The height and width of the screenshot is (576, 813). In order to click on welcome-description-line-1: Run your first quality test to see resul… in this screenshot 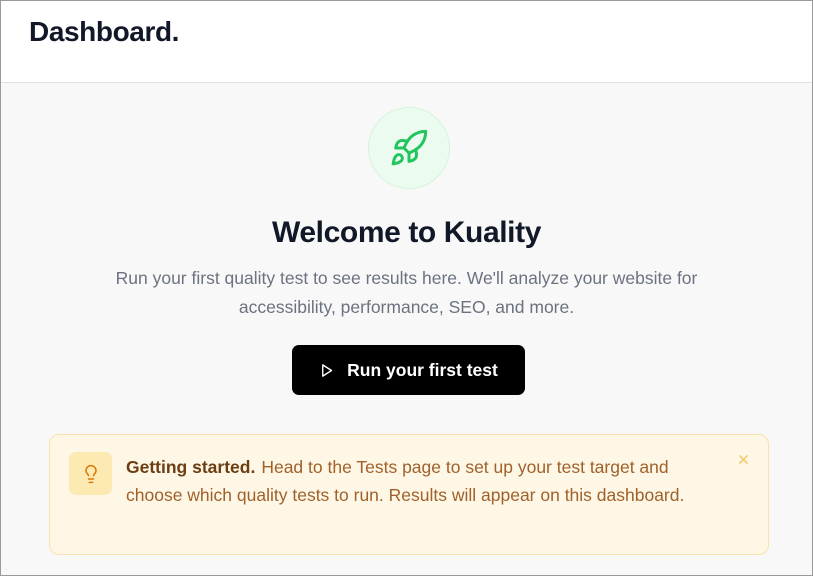, I will do `click(406, 278)`.